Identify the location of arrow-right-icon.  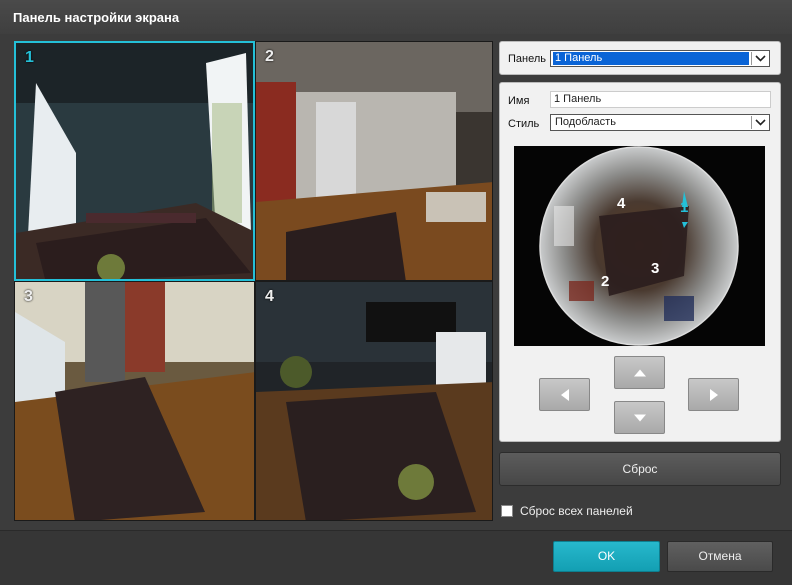
(713, 394).